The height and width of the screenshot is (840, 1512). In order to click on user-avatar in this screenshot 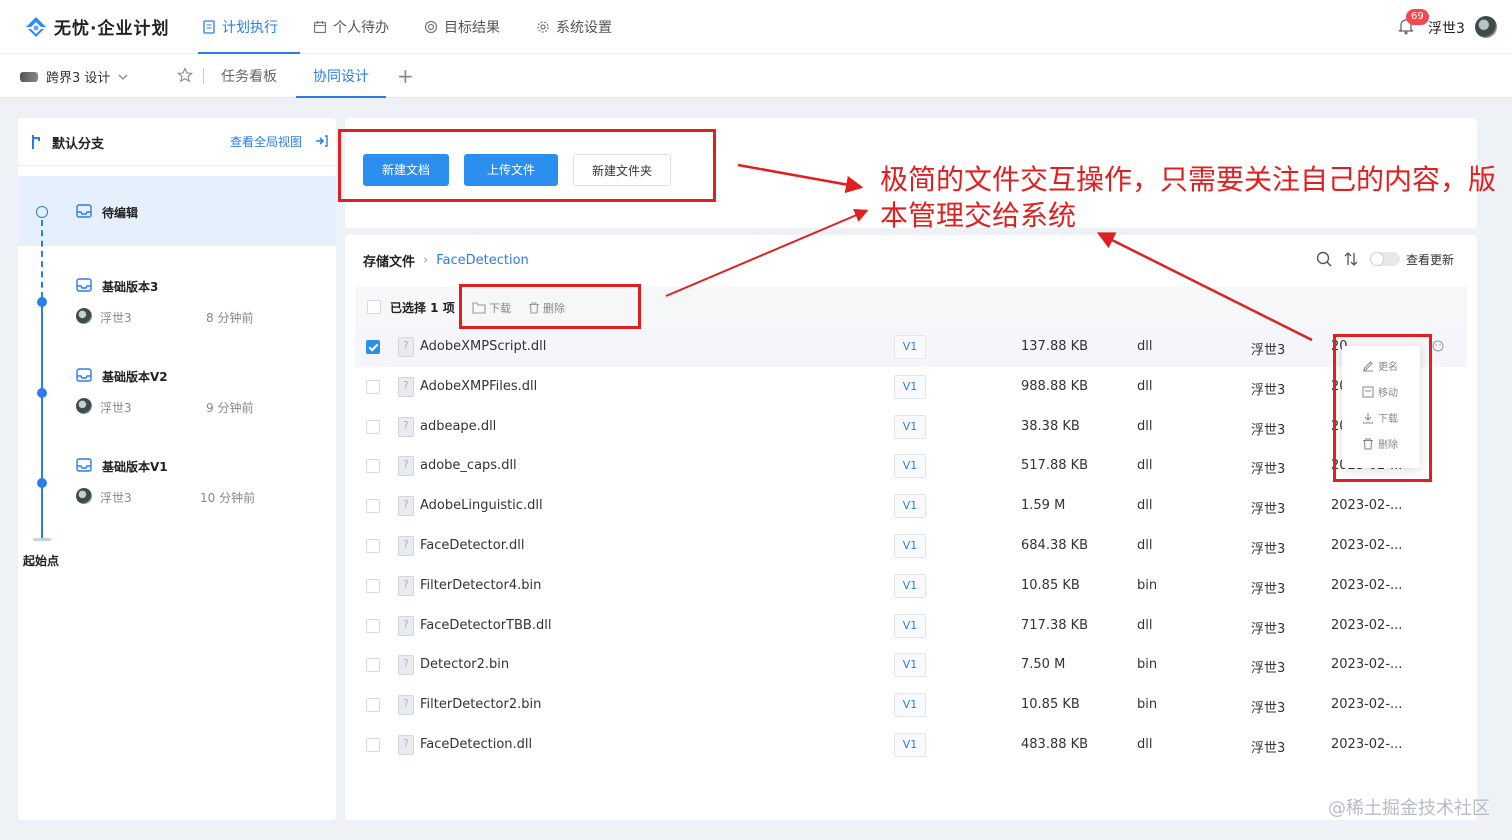, I will do `click(1486, 27)`.